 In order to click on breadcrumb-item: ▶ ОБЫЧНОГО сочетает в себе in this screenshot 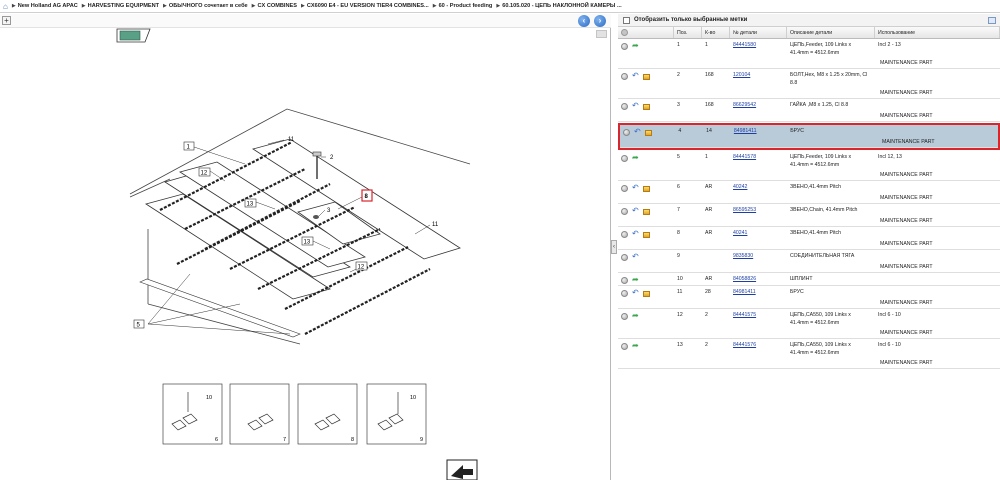, I will do `click(205, 6)`.